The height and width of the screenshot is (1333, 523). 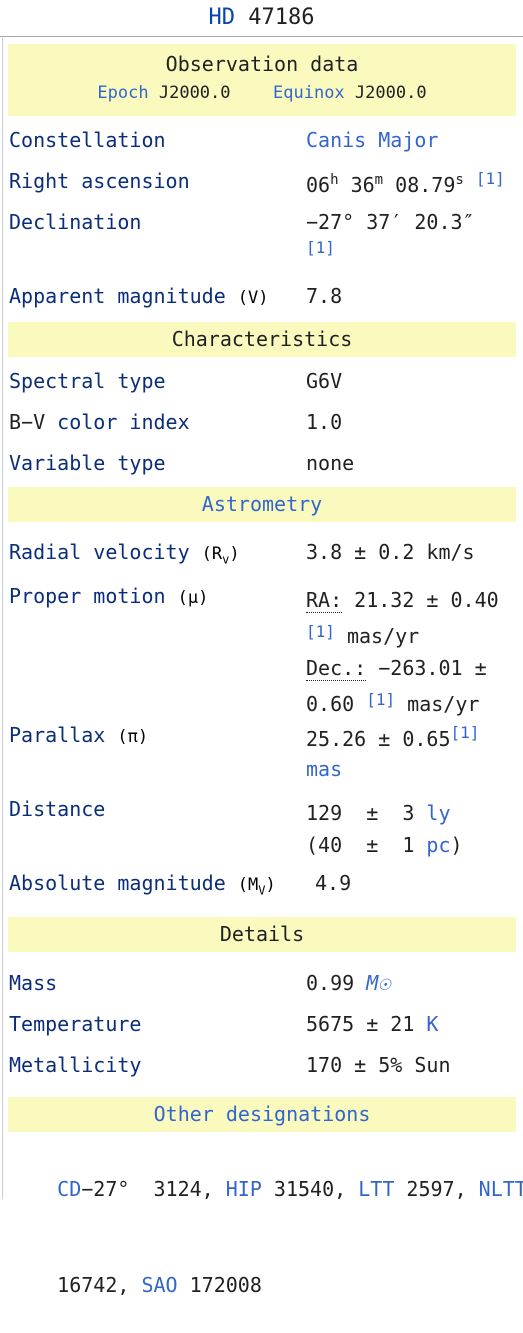 What do you see at coordinates (99, 552) in the screenshot?
I see `radial-velocity-link: Radial velocity` at bounding box center [99, 552].